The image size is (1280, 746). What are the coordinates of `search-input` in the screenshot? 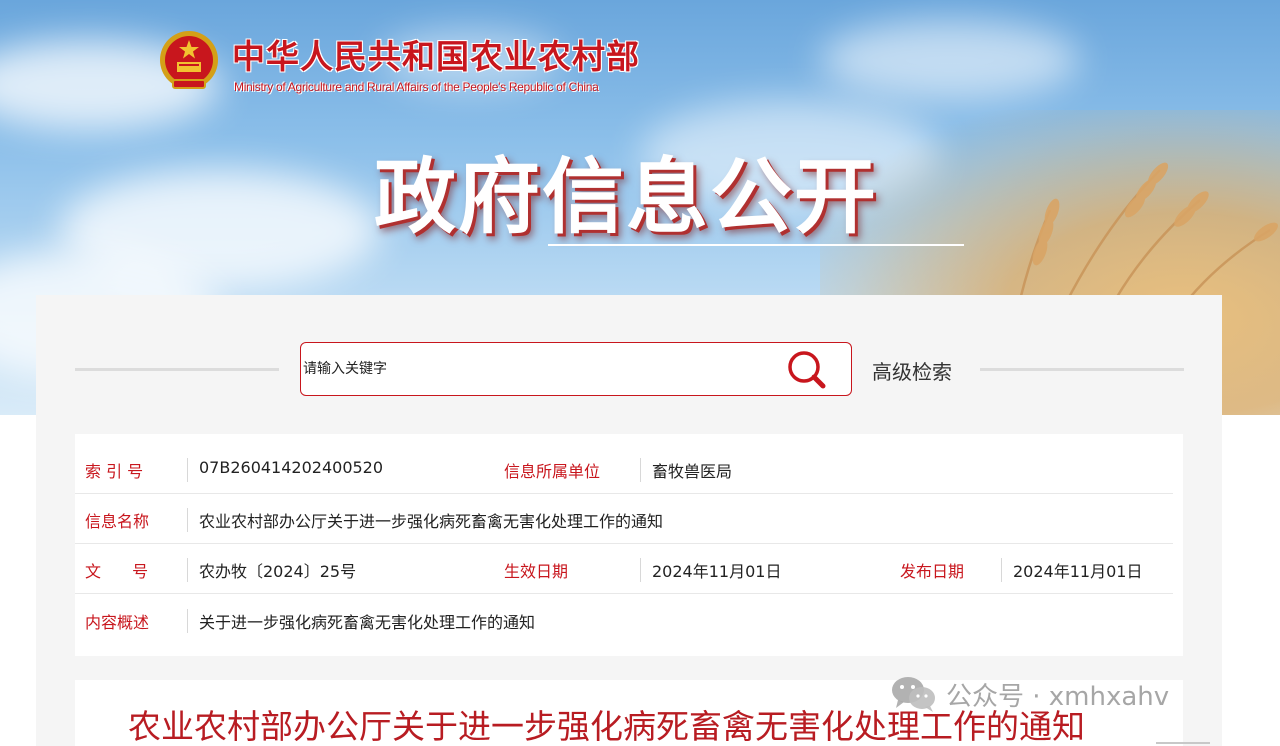 It's located at (538, 369).